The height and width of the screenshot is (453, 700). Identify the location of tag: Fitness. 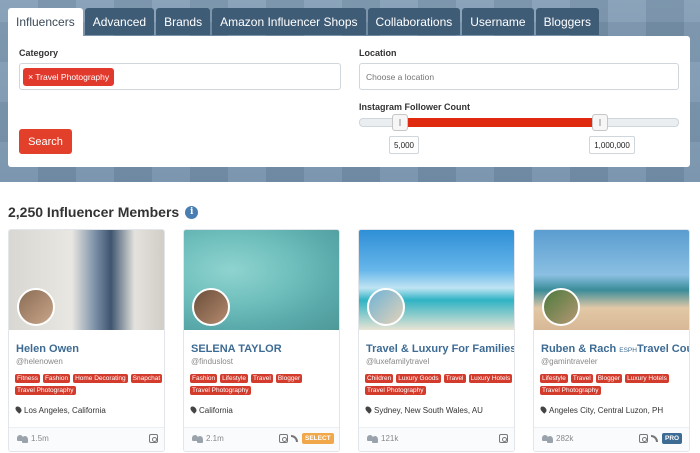
(27, 378).